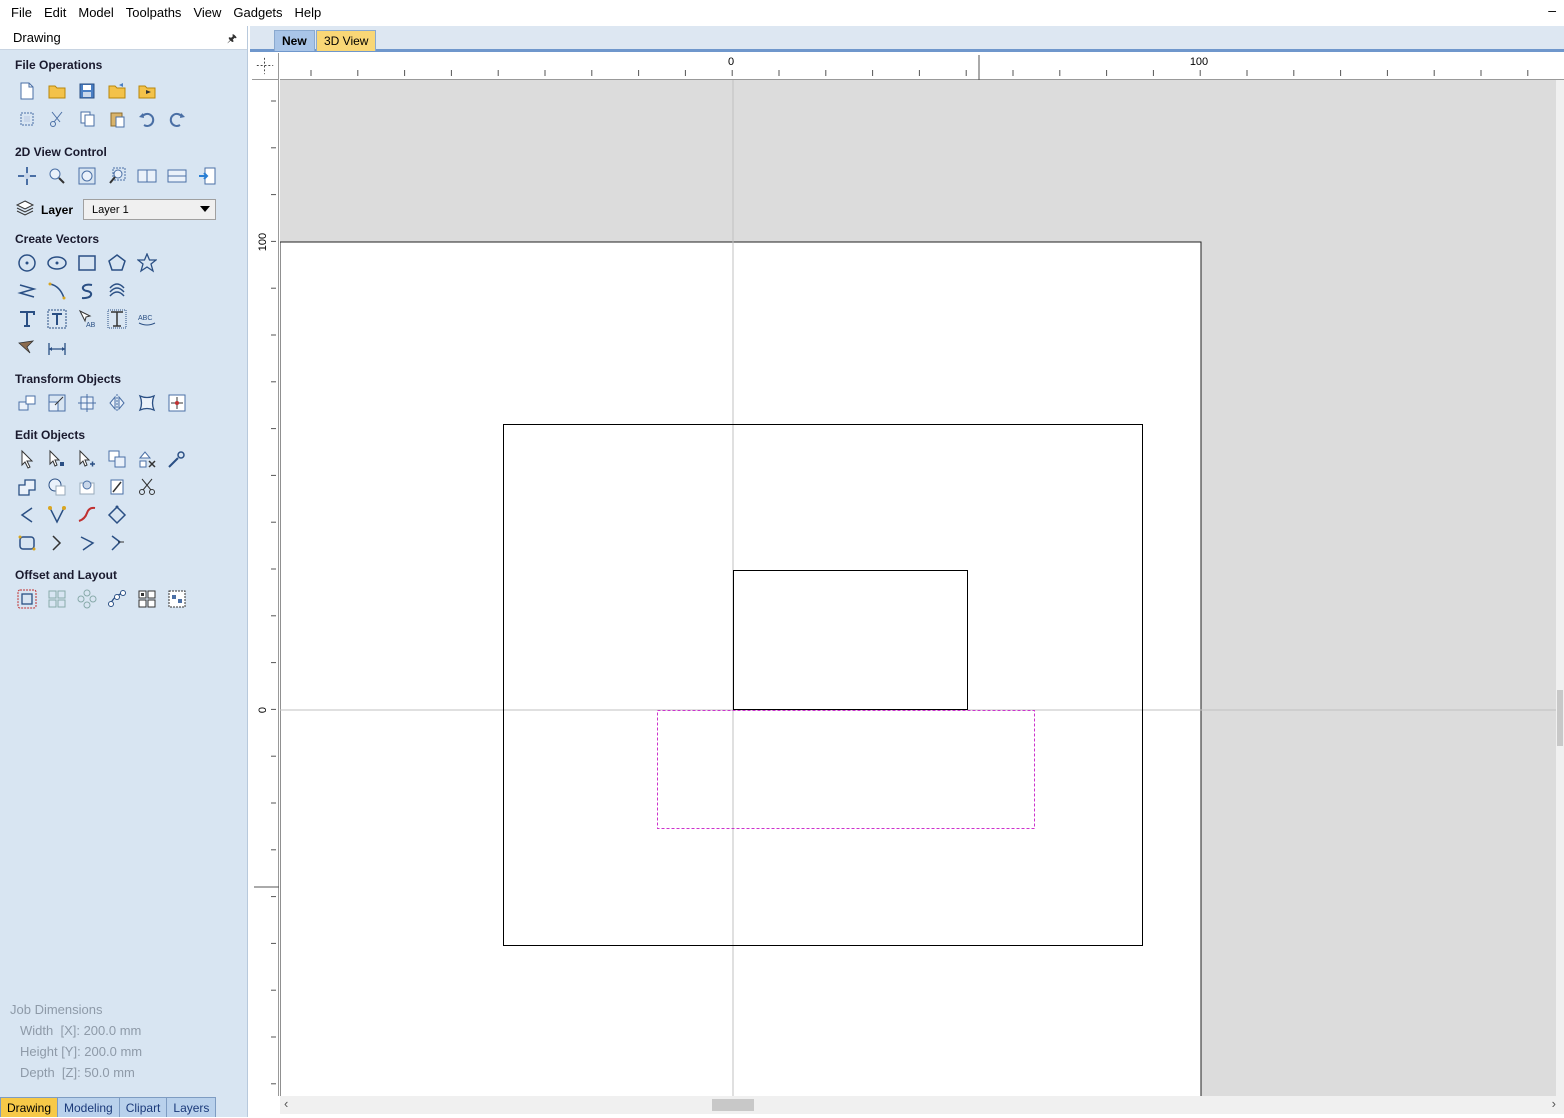 The height and width of the screenshot is (1118, 1564). I want to click on smooth-curve-icon, so click(87, 515).